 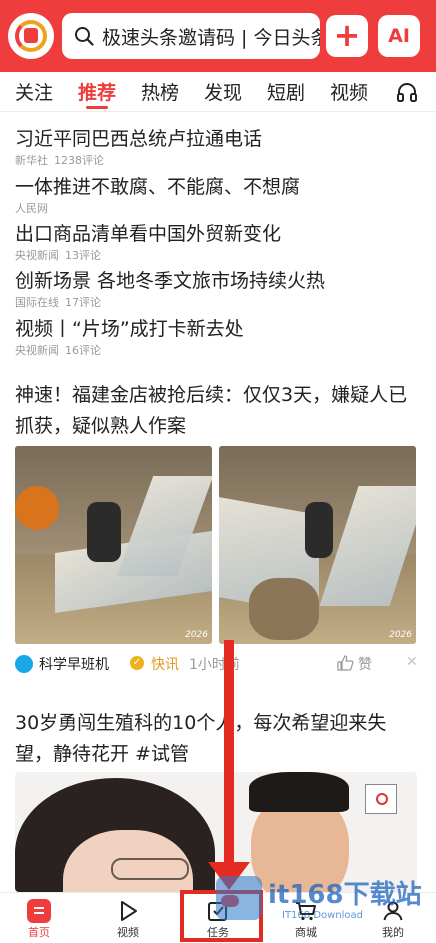 I want to click on news-meta: 央视新闻 16评论, so click(x=220, y=350).